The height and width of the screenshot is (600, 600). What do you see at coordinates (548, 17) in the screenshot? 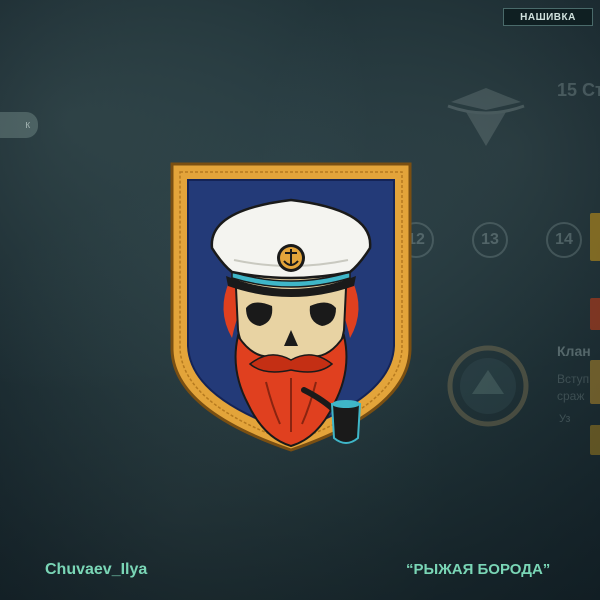
I see `patch-tag-button: НАШИВКА` at bounding box center [548, 17].